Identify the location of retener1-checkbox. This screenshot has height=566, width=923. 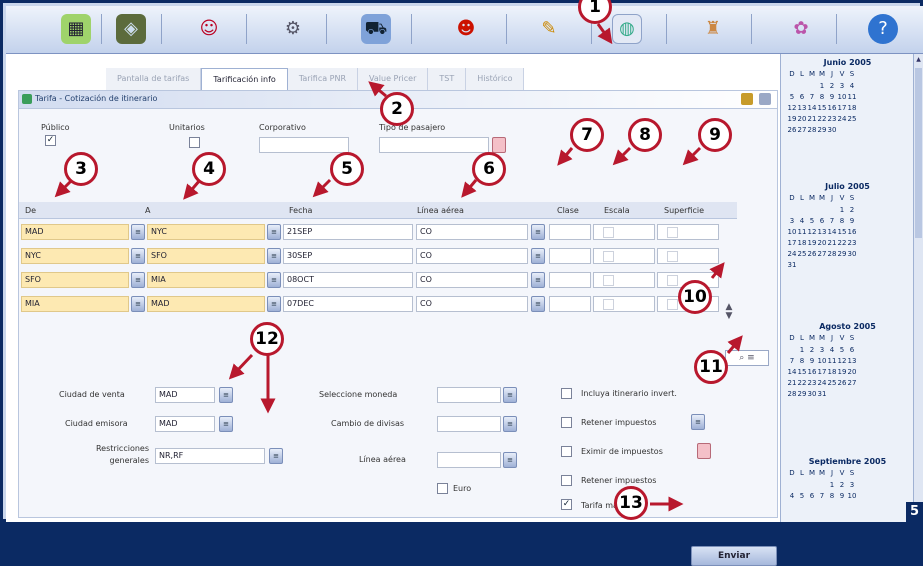
(566, 422).